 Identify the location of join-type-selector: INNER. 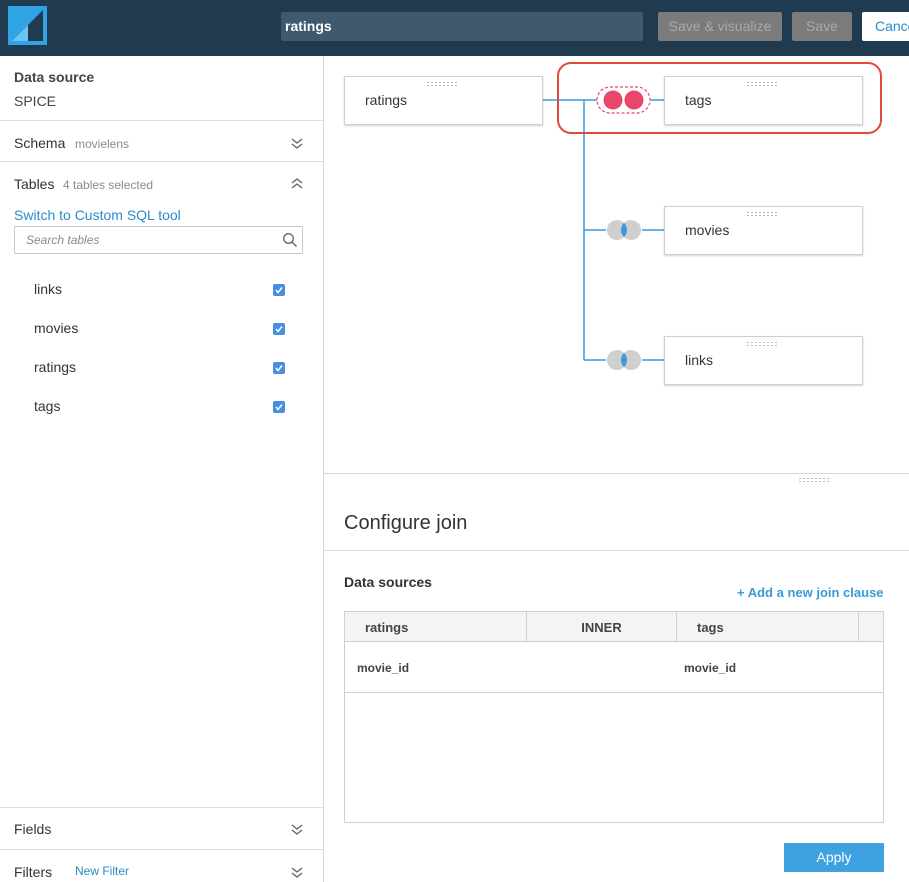
(602, 627).